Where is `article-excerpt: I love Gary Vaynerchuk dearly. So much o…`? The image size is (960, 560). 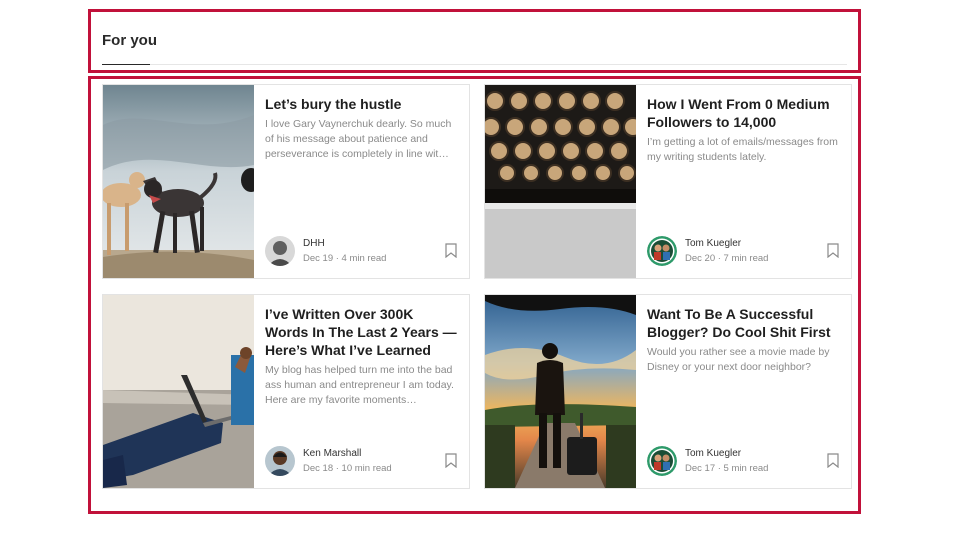
article-excerpt: I love Gary Vaynerchuk dearly. So much o… is located at coordinates (362, 139).